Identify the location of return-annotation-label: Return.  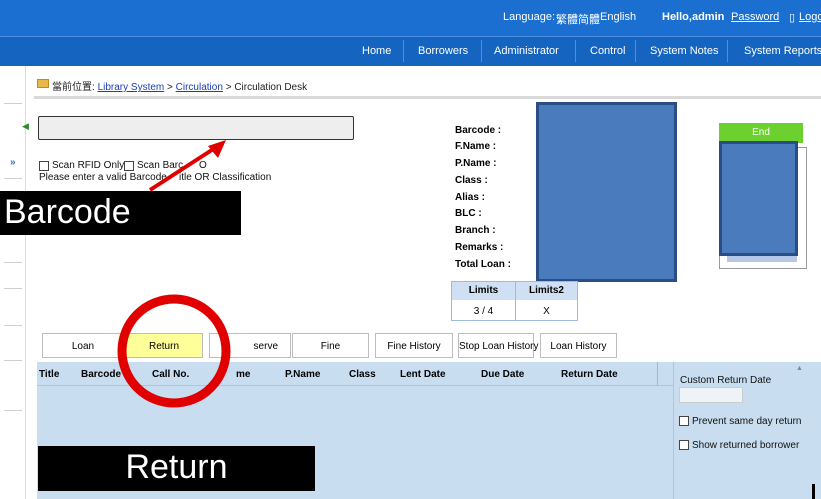
(176, 468).